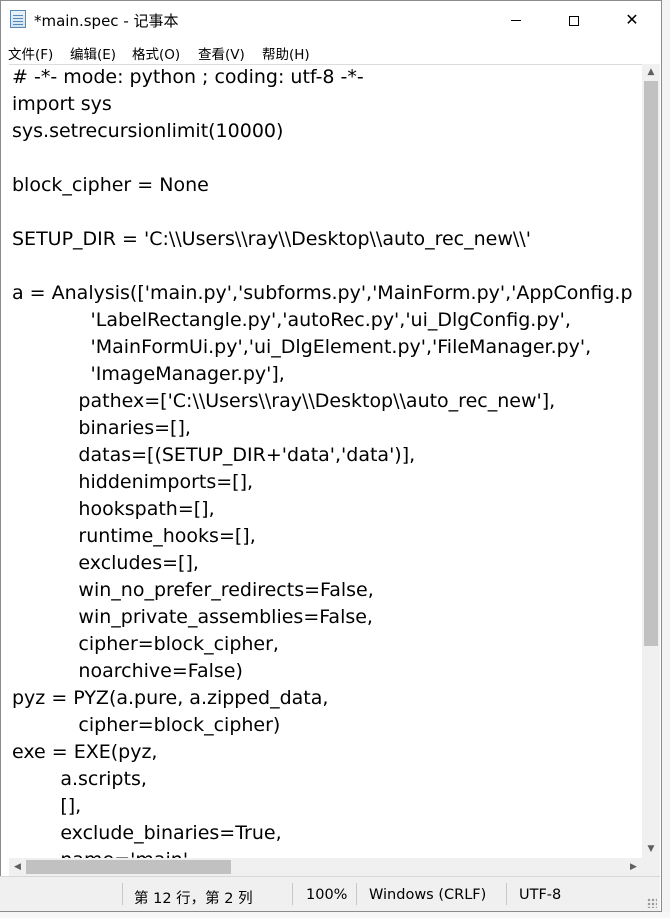  Describe the element at coordinates (134, 536) in the screenshot. I see `code-line: runtime_hooks=[],` at that location.